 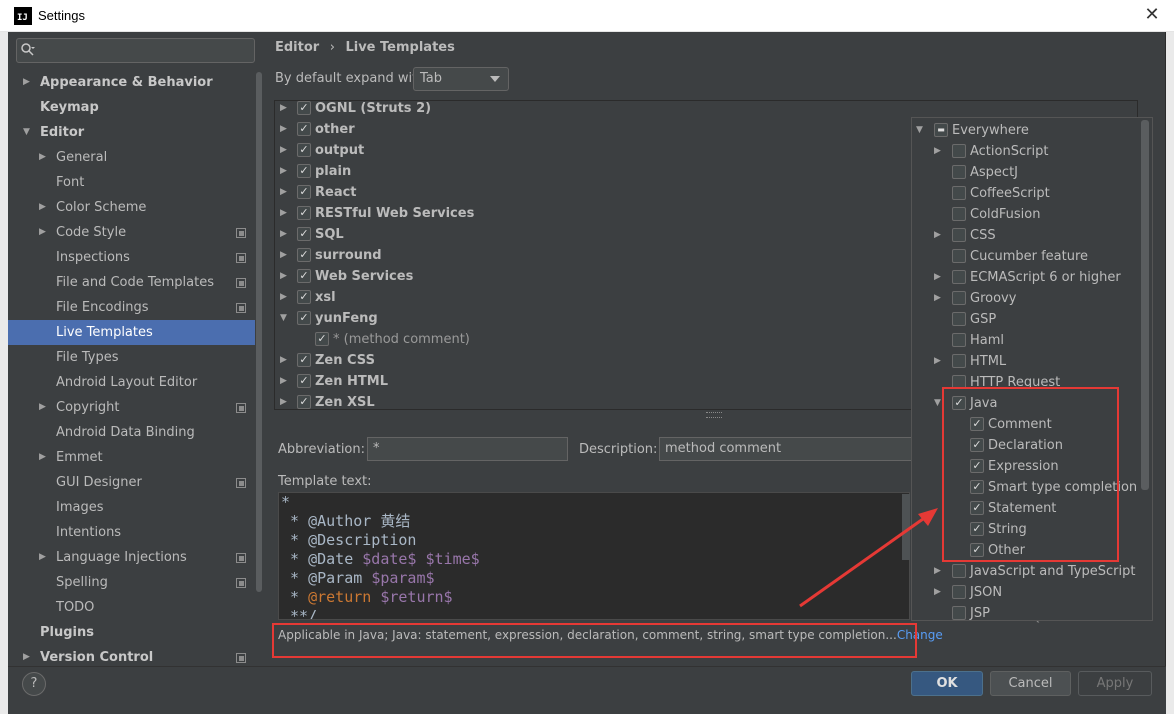 I want to click on search-icon, so click(x=28, y=50).